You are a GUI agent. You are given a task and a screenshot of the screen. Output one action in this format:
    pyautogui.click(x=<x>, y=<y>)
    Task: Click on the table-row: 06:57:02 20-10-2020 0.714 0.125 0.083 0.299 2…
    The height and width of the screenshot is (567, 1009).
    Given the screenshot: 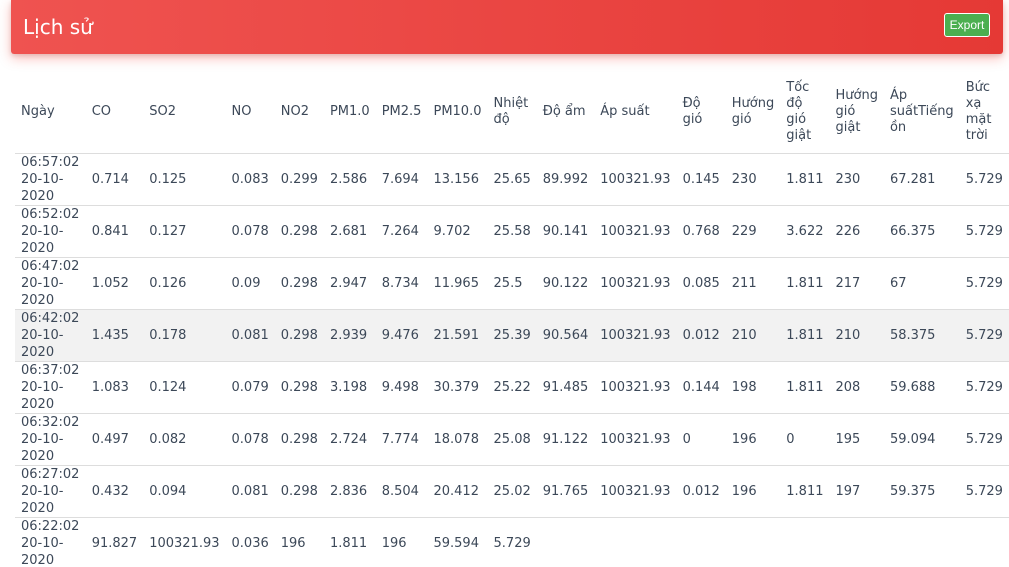 What is the action you would take?
    pyautogui.click(x=512, y=179)
    